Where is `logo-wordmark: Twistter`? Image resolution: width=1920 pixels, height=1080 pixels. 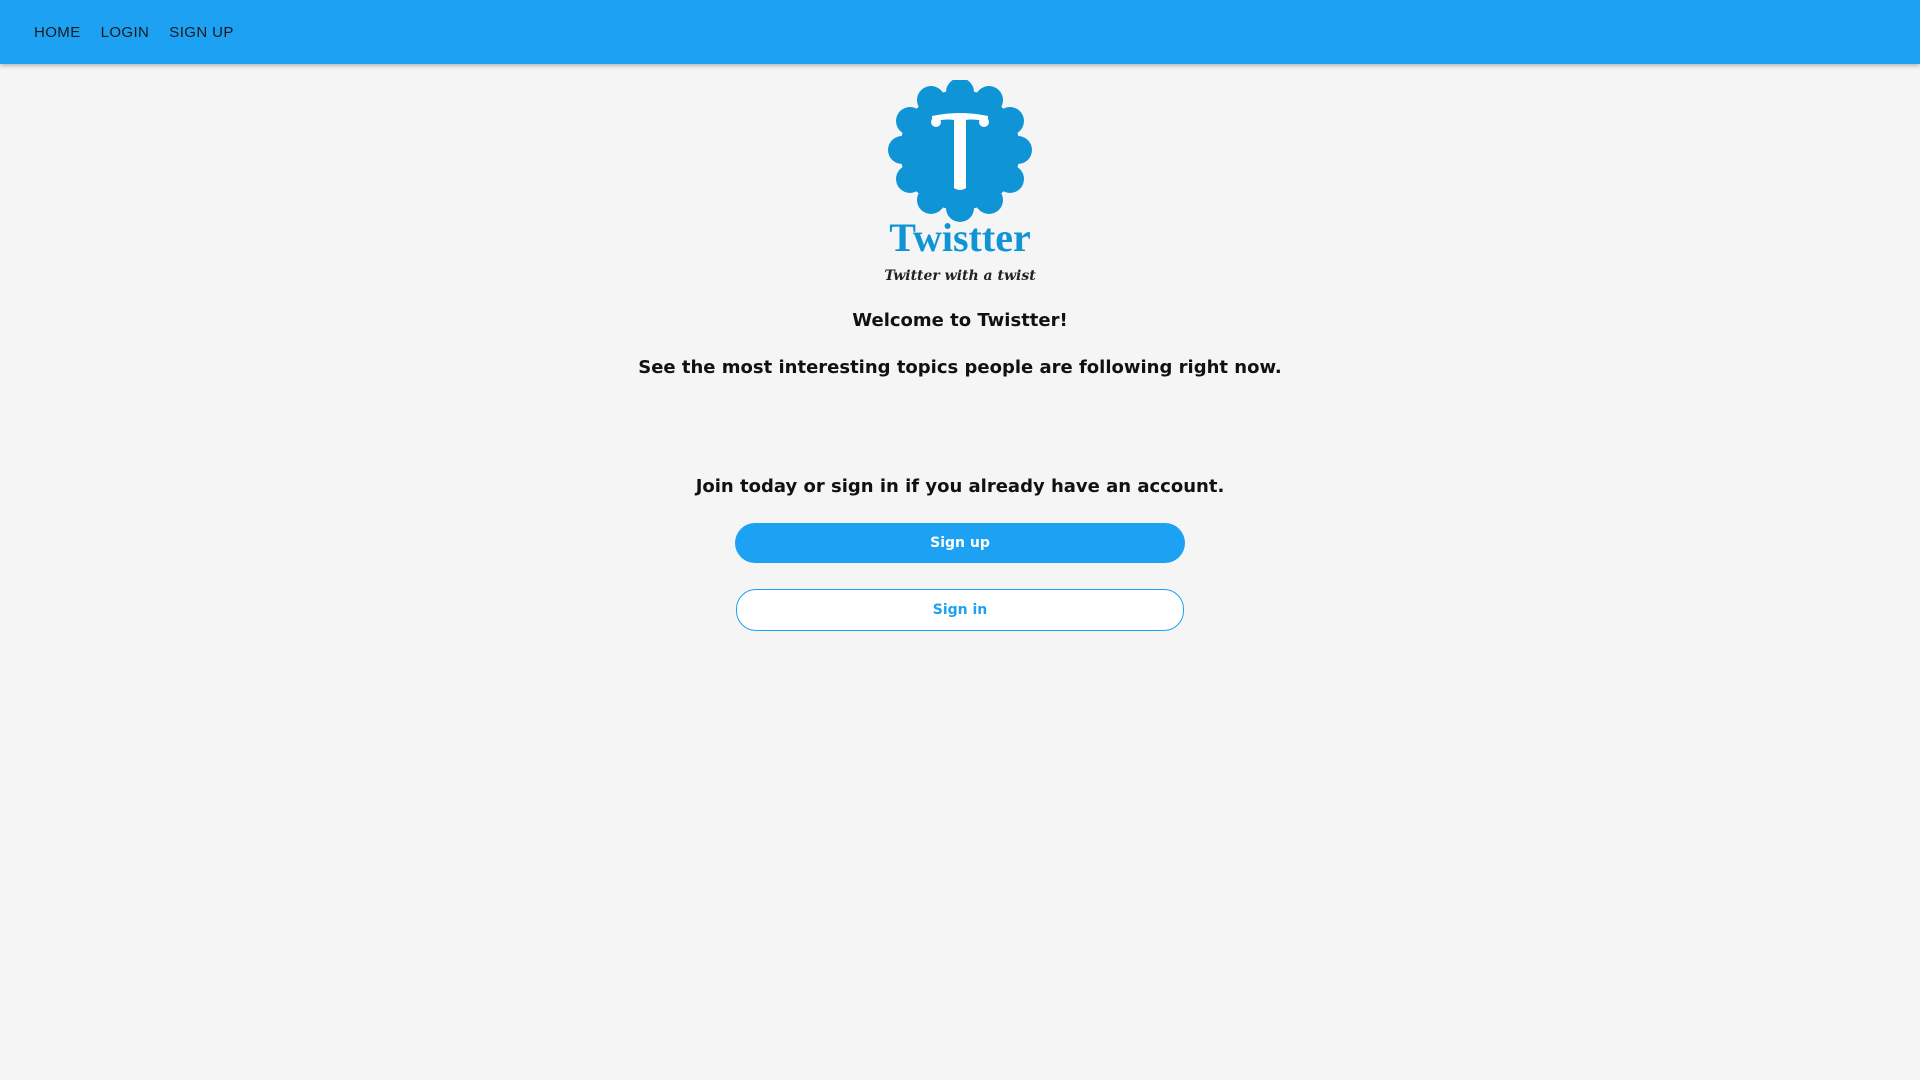 logo-wordmark: Twistter is located at coordinates (959, 237).